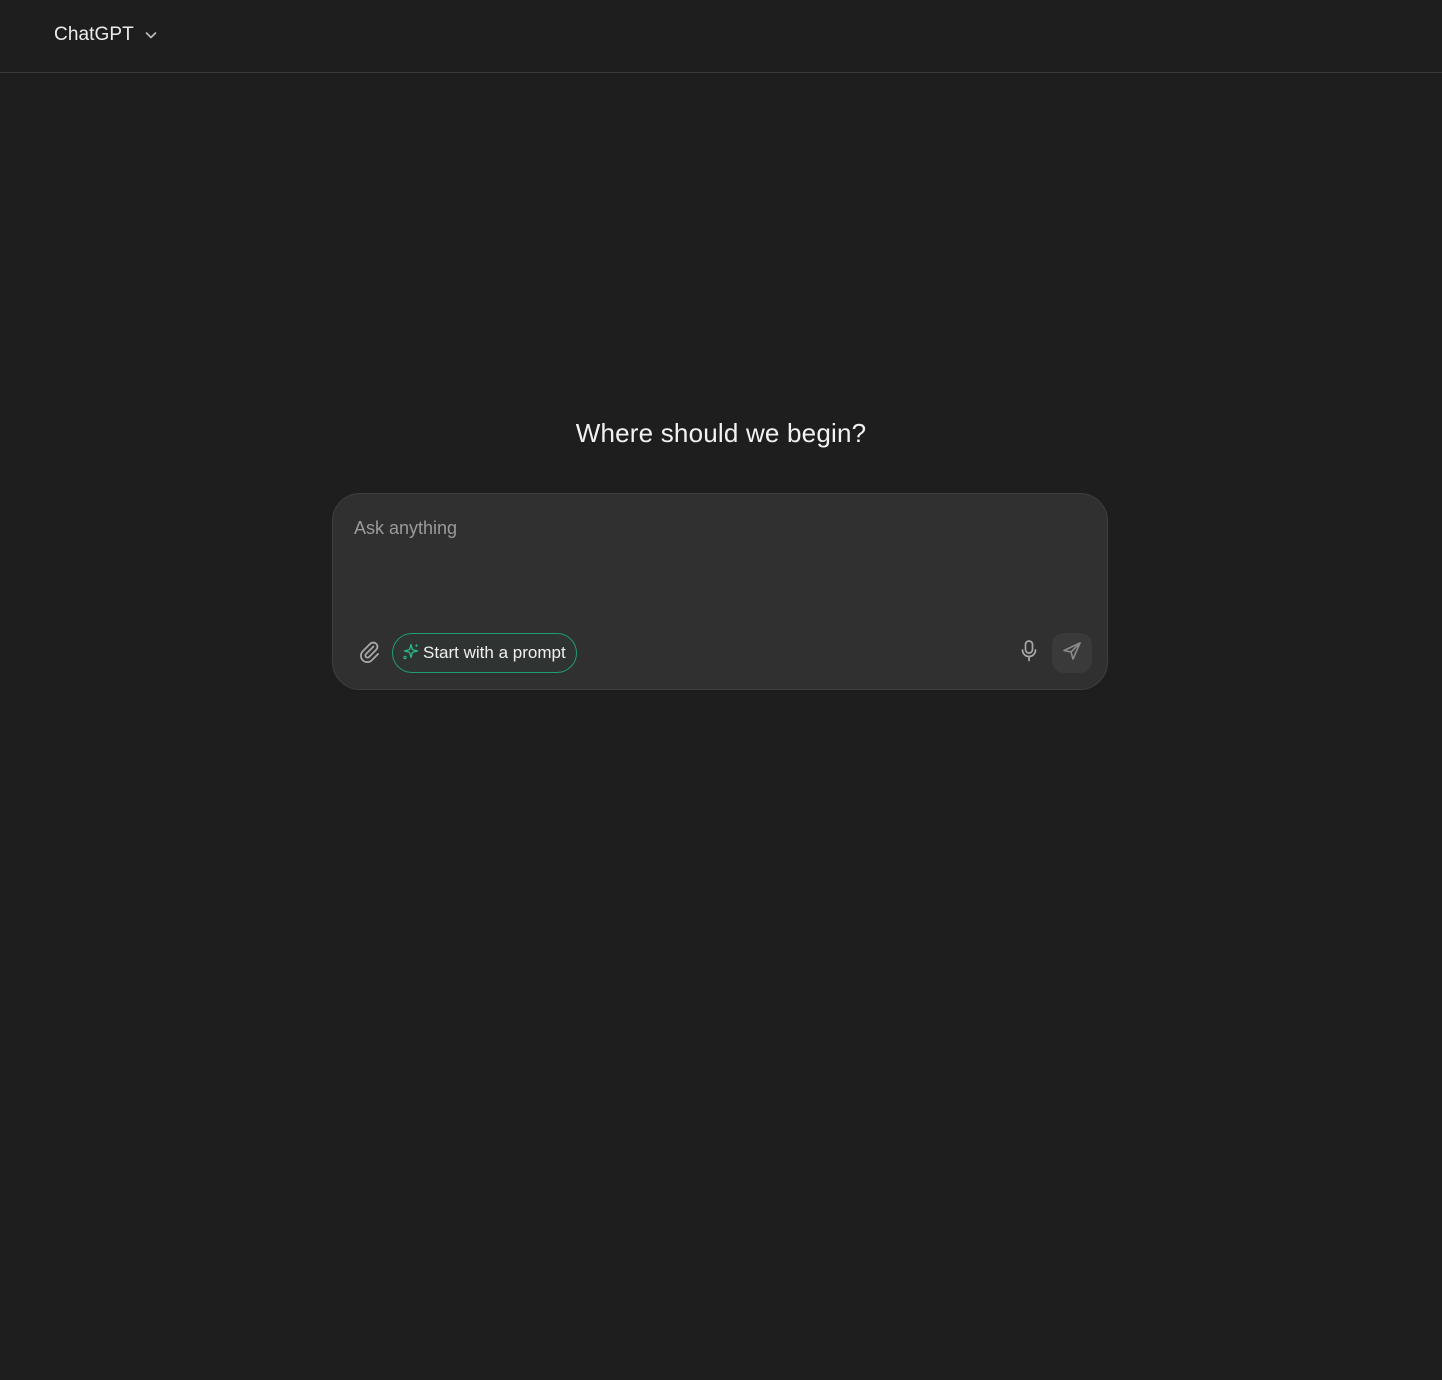  What do you see at coordinates (714, 563) in the screenshot?
I see `prompt-input` at bounding box center [714, 563].